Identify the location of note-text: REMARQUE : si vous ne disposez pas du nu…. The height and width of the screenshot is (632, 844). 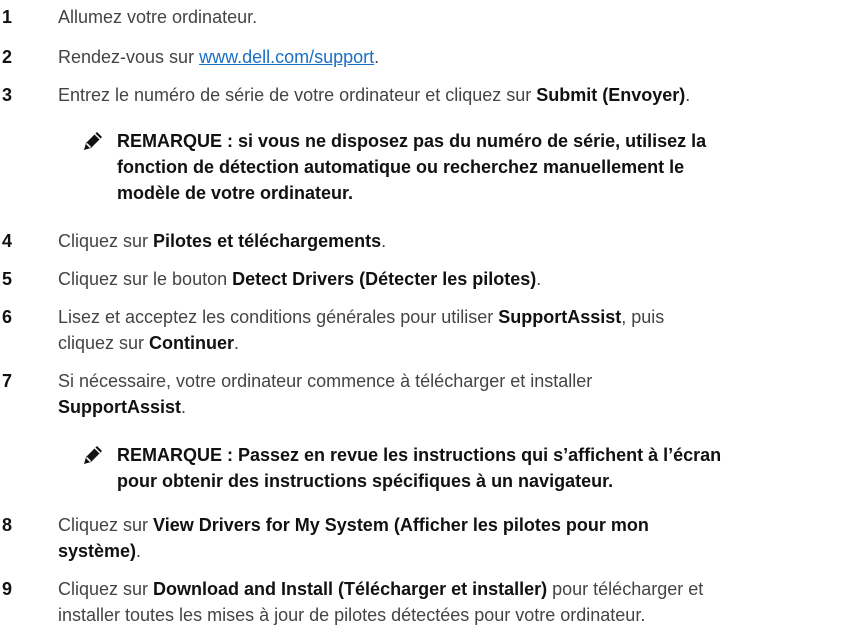
(480, 167).